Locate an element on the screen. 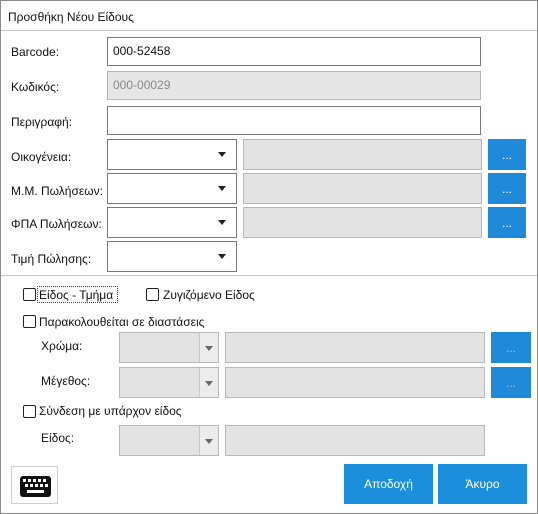 This screenshot has width=538, height=514. vat-name-display is located at coordinates (362, 222).